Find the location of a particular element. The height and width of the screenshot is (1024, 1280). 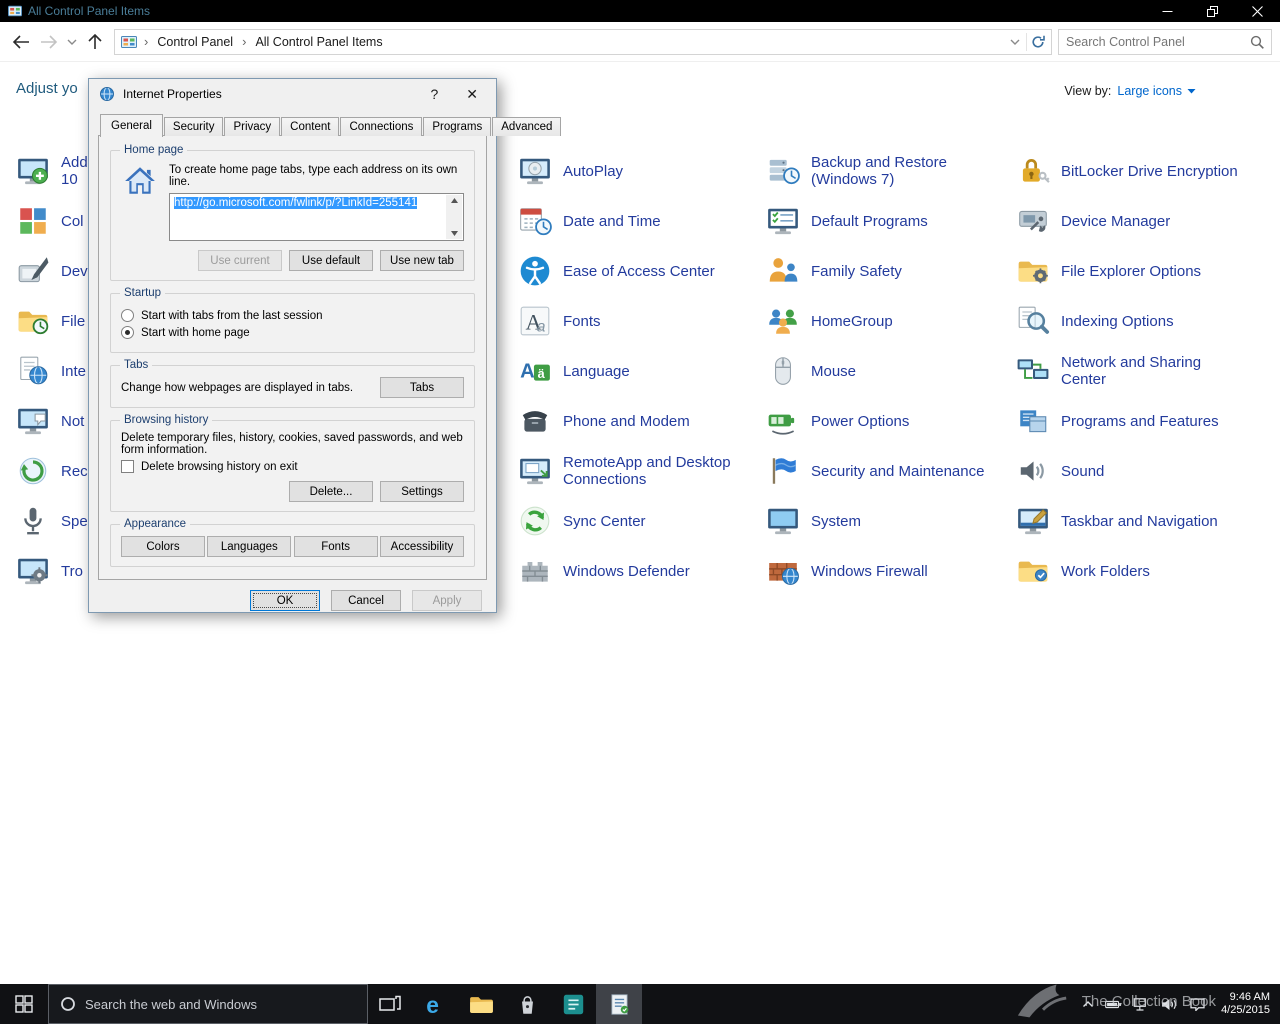

taskbar-app-store is located at coordinates (527, 1004).